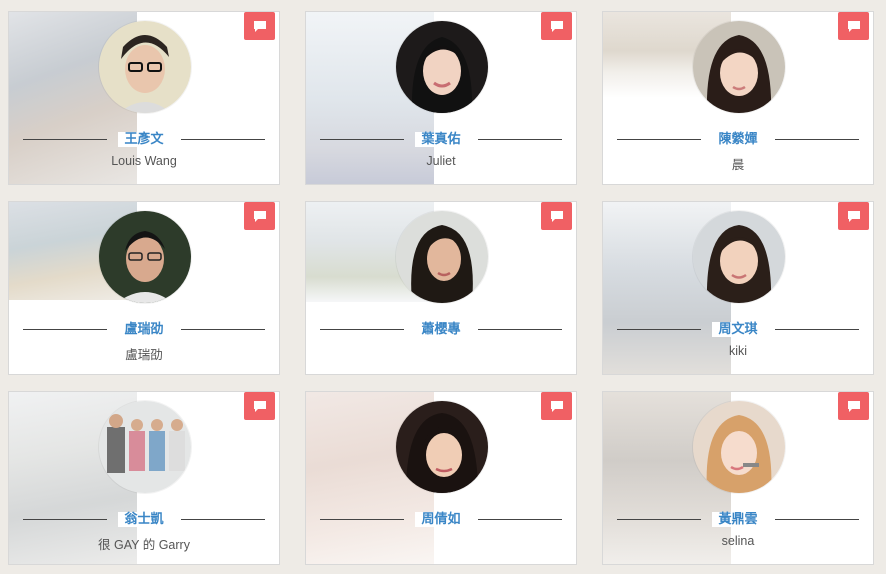 Image resolution: width=886 pixels, height=574 pixels. Describe the element at coordinates (738, 165) in the screenshot. I see `profile-subtitle: 晨` at that location.